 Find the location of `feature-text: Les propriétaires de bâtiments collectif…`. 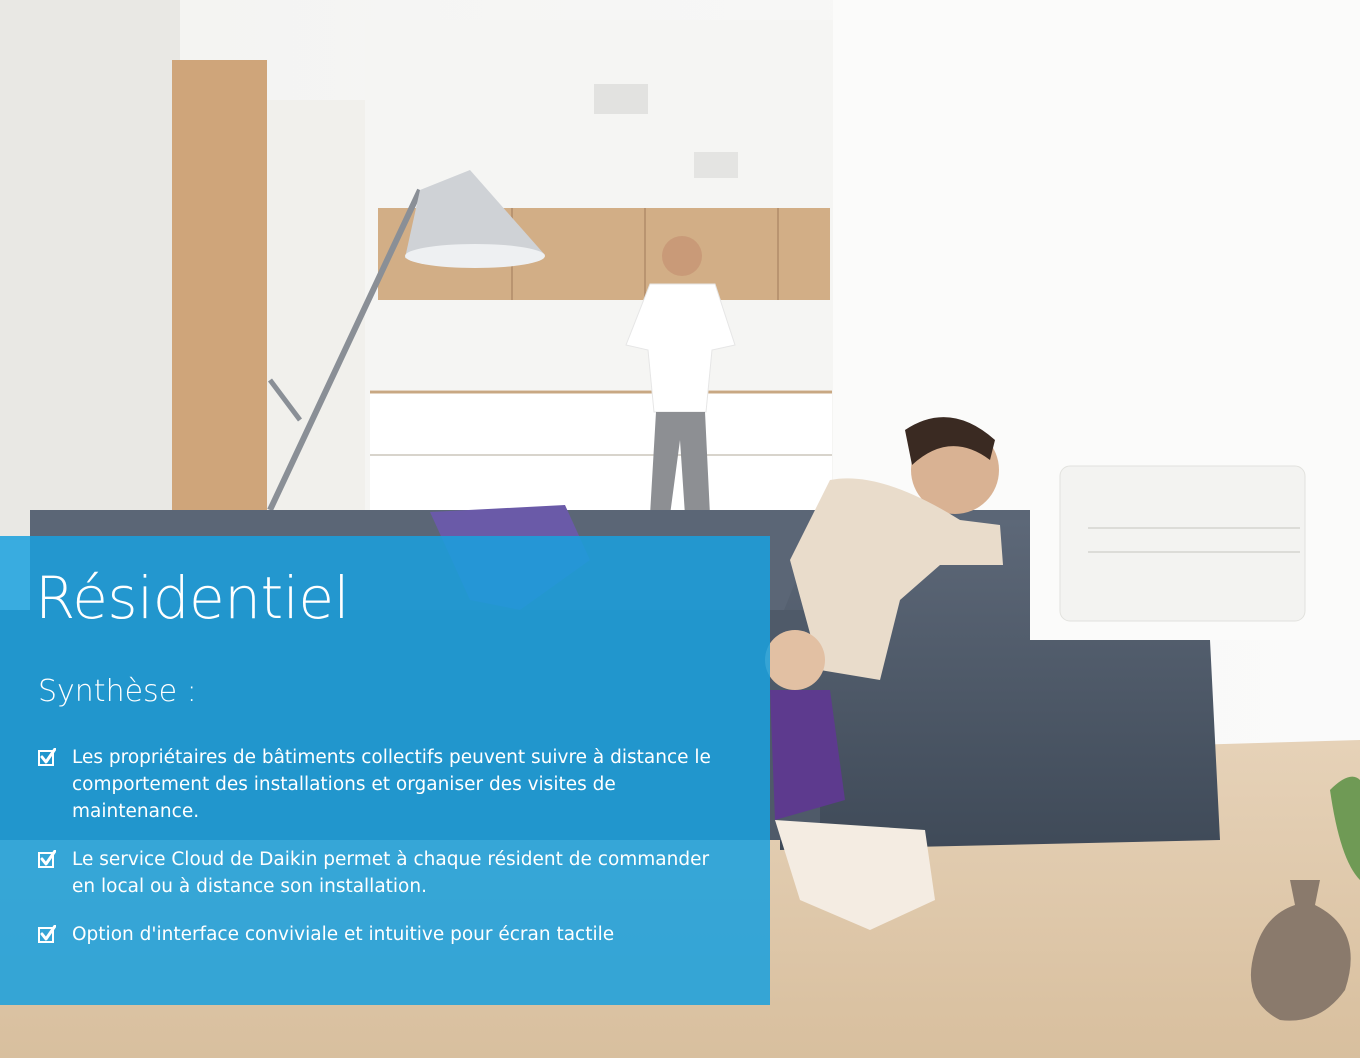

feature-text: Les propriétaires de bâtiments collectif… is located at coordinates (391, 784).